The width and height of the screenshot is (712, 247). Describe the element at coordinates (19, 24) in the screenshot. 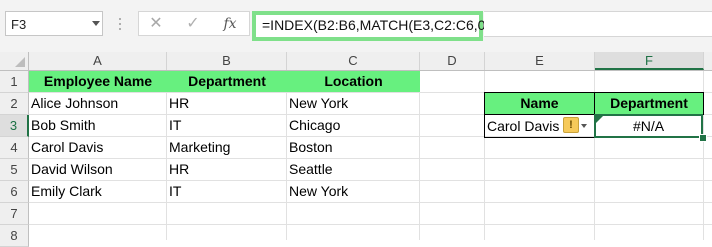

I see `name-box-value: F3` at that location.